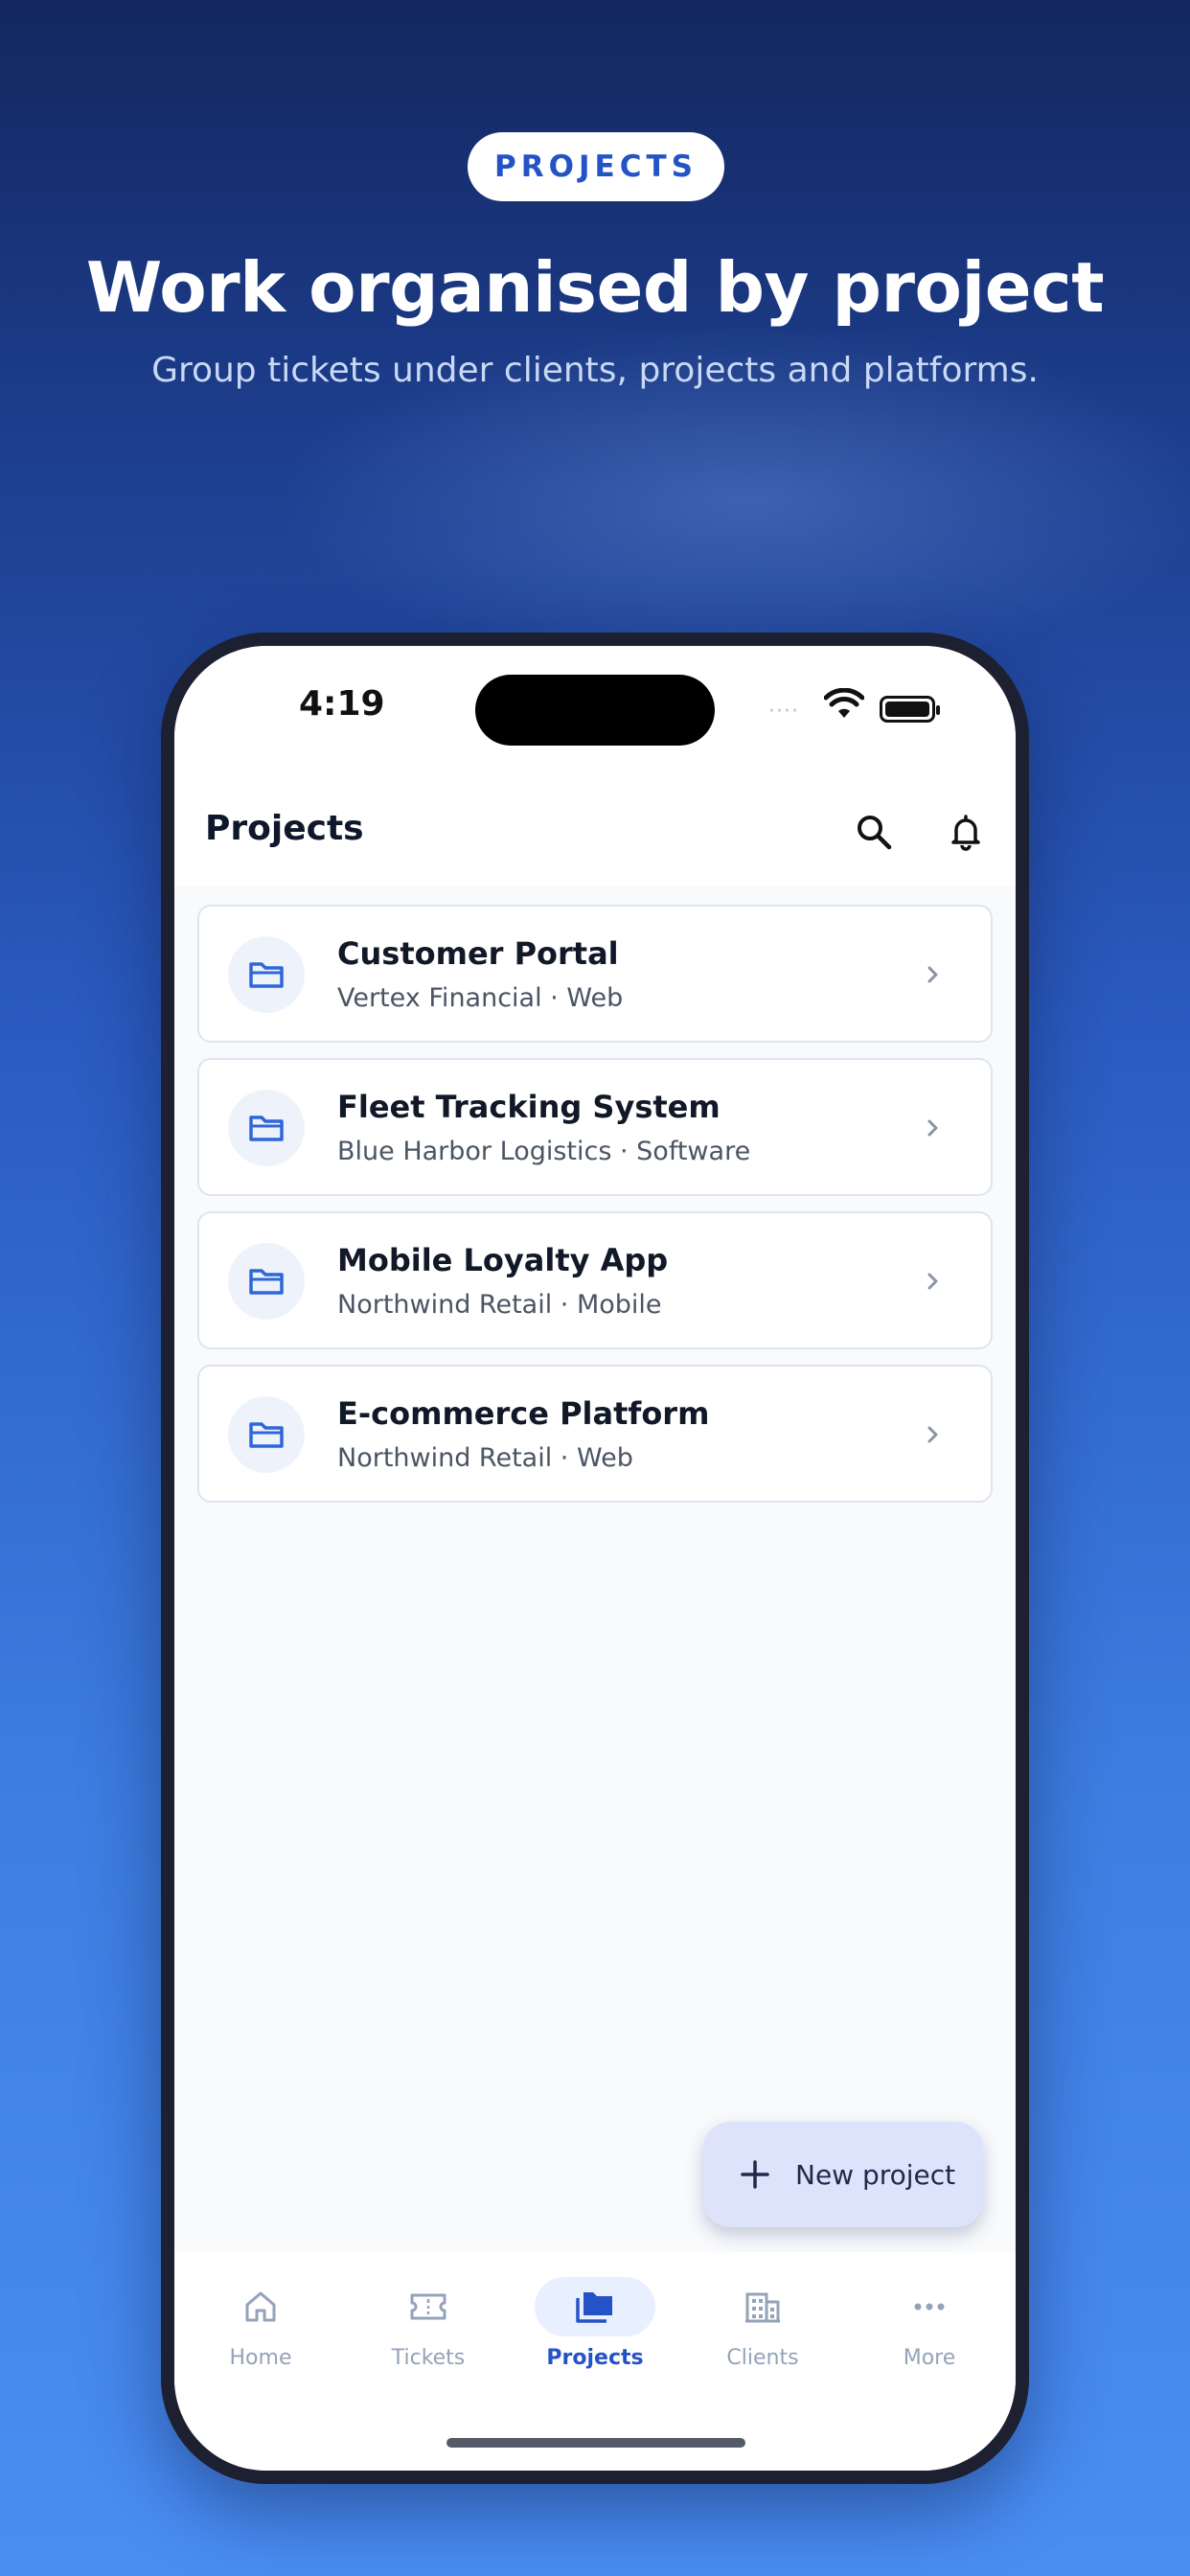  Describe the element at coordinates (342, 704) in the screenshot. I see `status-time: 4:19` at that location.